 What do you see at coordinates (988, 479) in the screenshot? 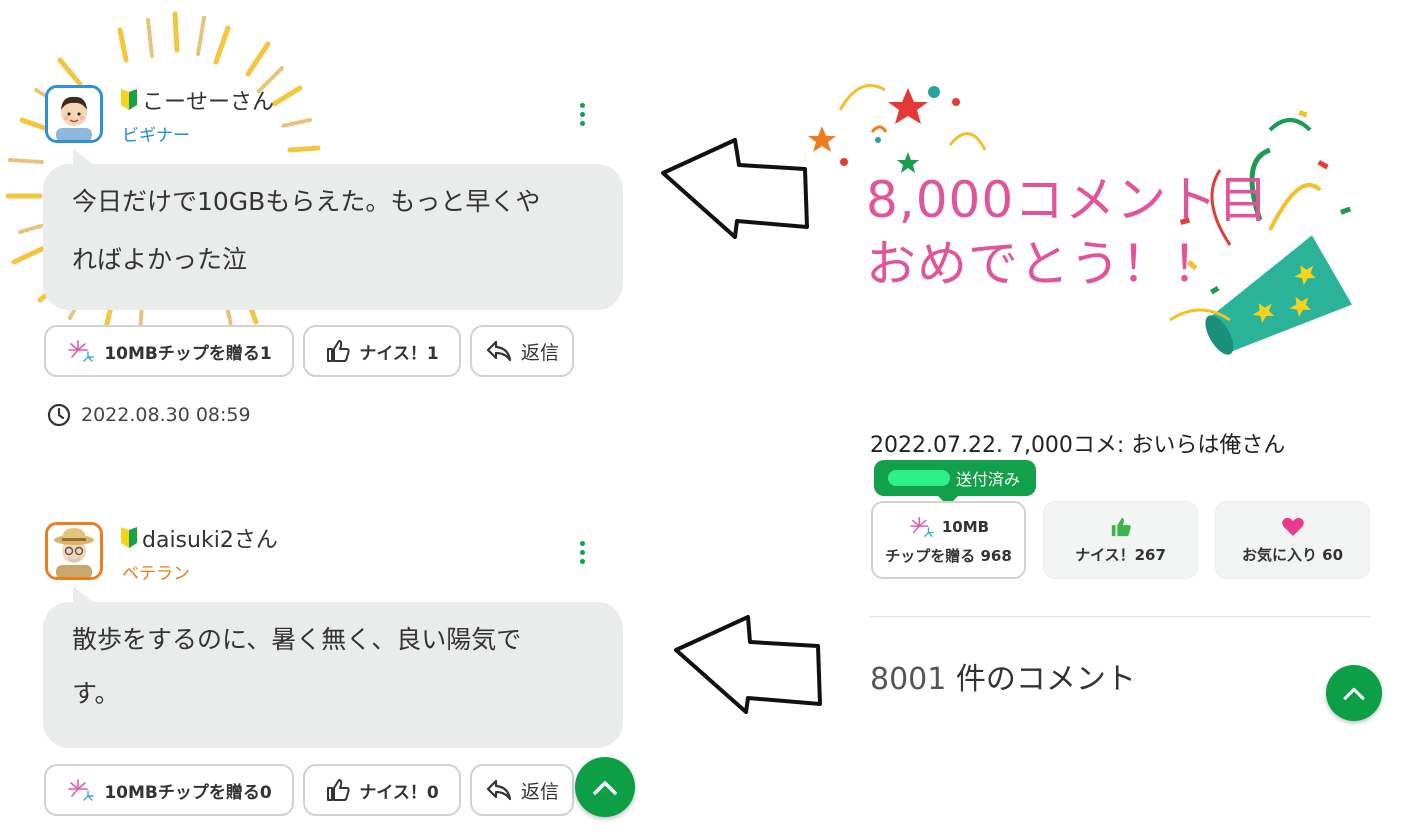
I see `sent-badge-label: 送付済み` at bounding box center [988, 479].